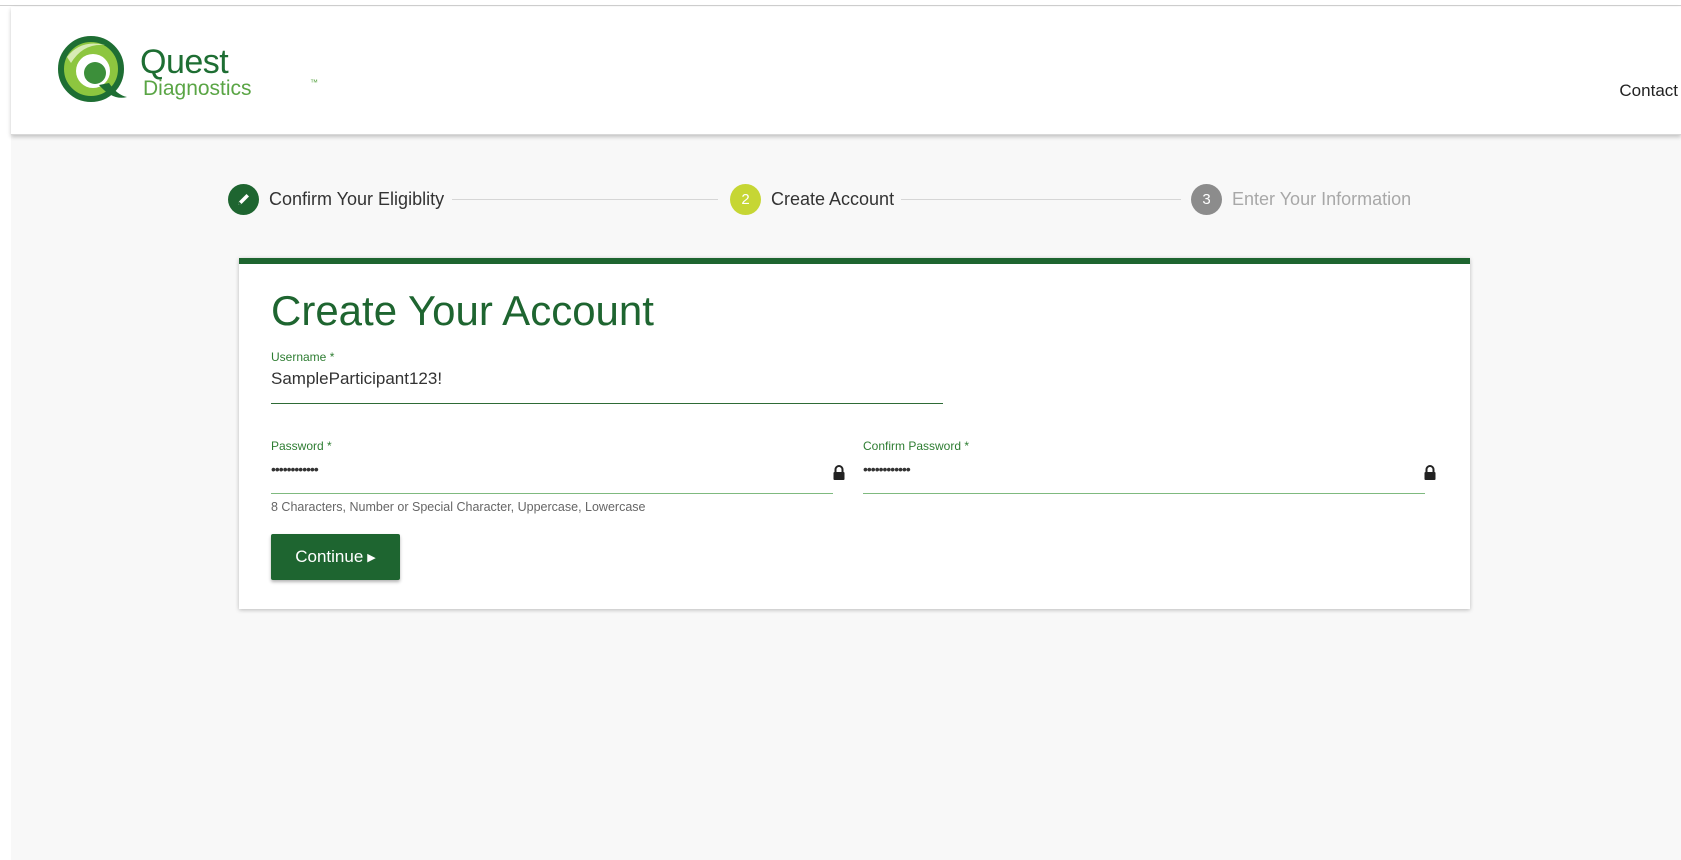 Image resolution: width=1681 pixels, height=860 pixels. What do you see at coordinates (846, 71) in the screenshot?
I see `site-header: Quest Diagnostics ™ Contact` at bounding box center [846, 71].